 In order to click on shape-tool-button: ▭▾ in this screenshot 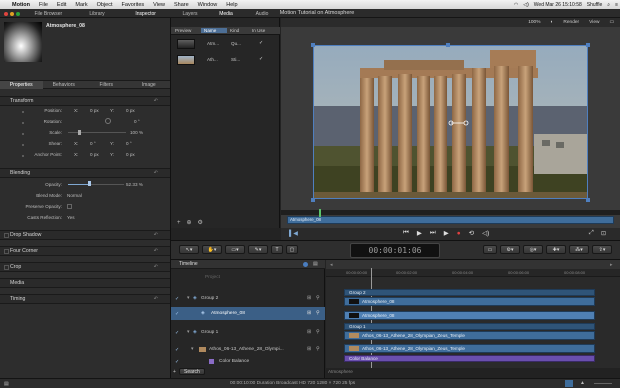, I will do `click(235, 249)`.